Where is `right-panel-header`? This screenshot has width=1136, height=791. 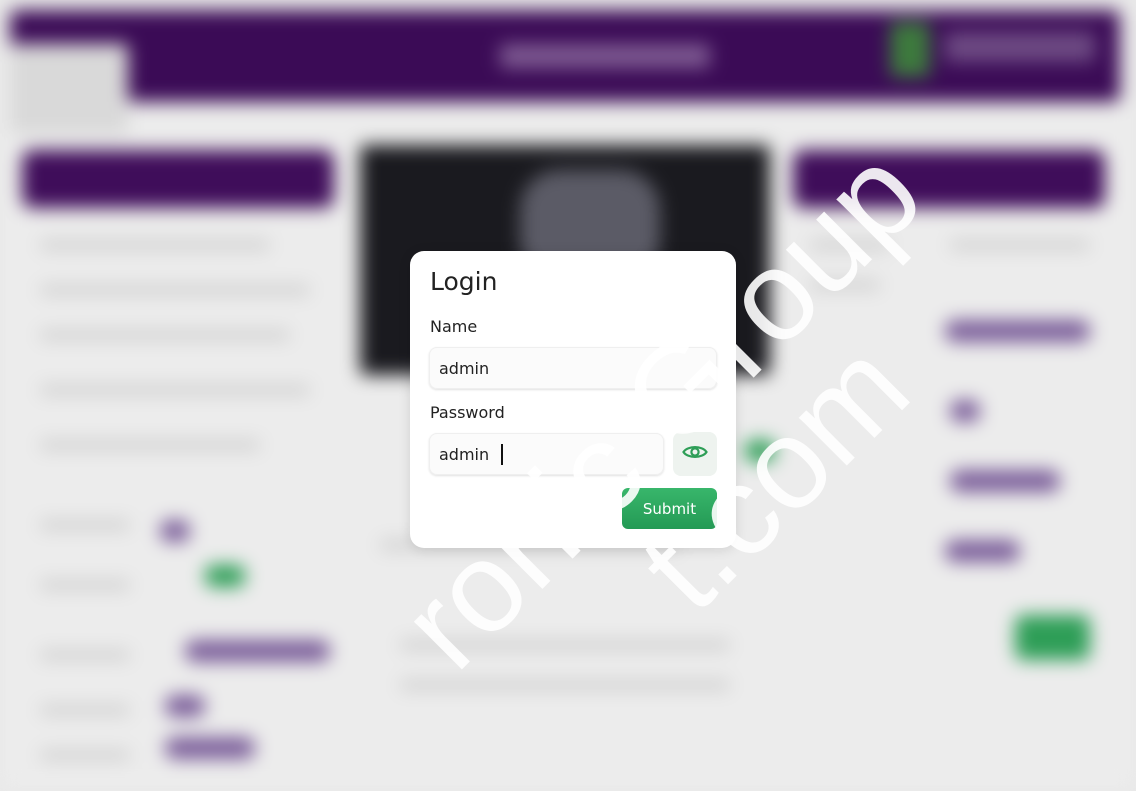
right-panel-header is located at coordinates (949, 179).